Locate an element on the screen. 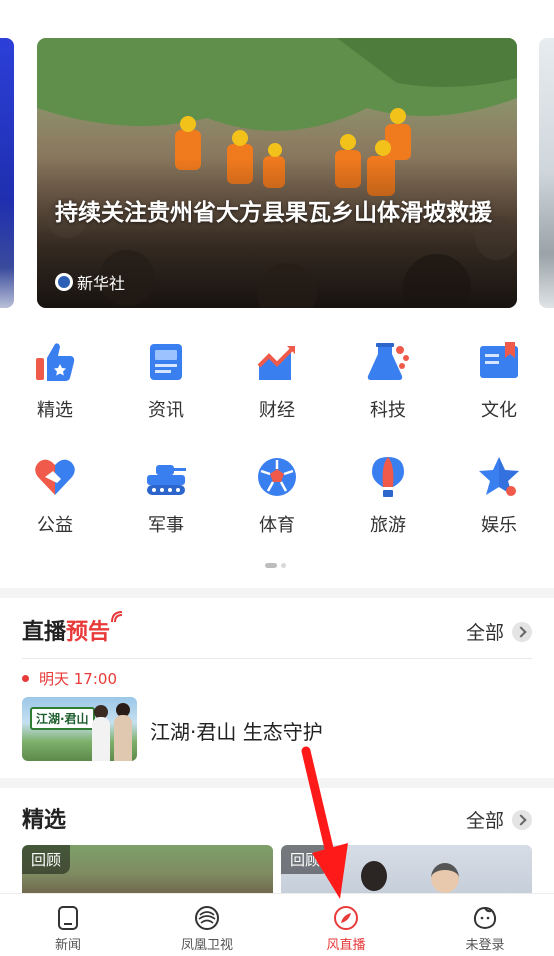  featured-all-label: 全部 is located at coordinates (484, 821).